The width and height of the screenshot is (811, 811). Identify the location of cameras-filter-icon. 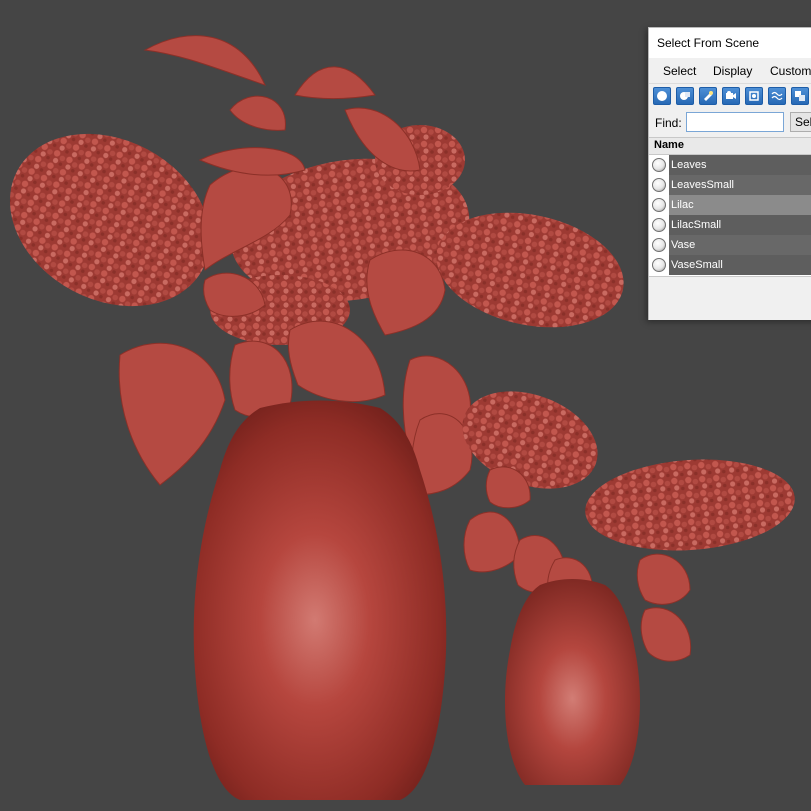
(731, 96).